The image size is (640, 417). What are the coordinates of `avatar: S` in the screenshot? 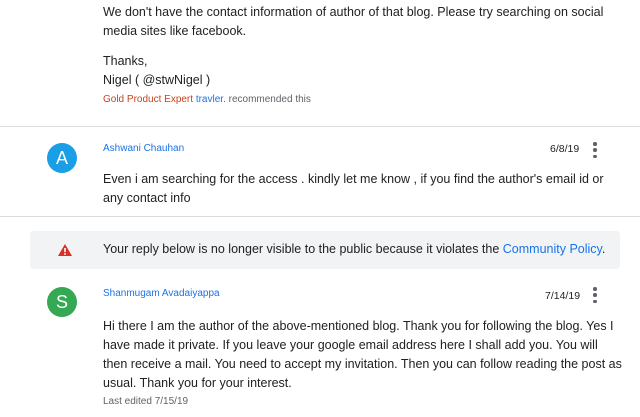 It's located at (62, 302).